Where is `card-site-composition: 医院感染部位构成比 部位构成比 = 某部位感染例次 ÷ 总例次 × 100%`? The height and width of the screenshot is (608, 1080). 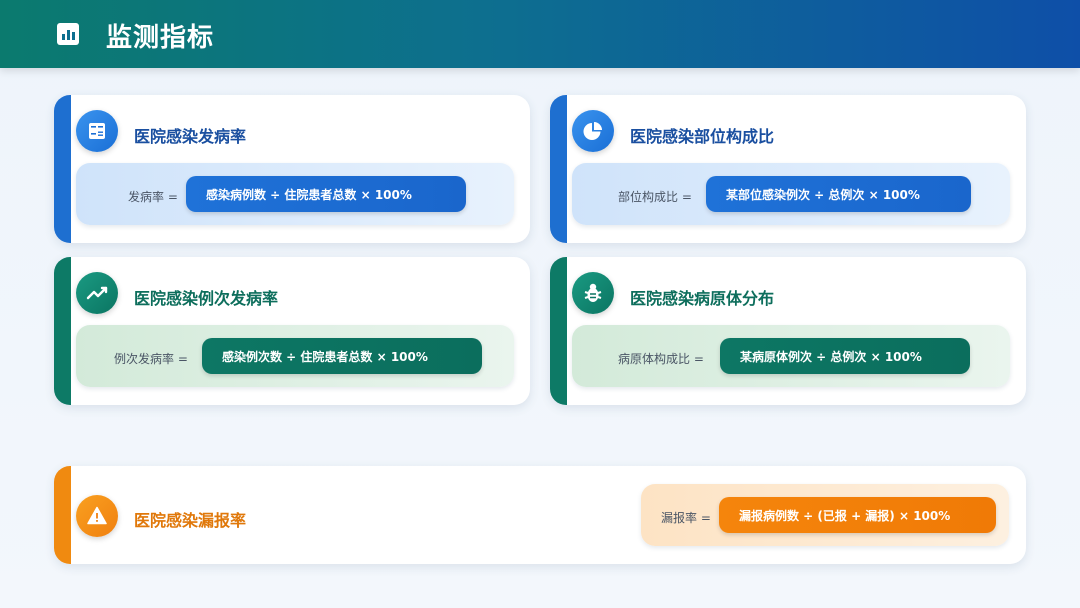 card-site-composition: 医院感染部位构成比 部位构成比 = 某部位感染例次 ÷ 总例次 × 100% is located at coordinates (788, 169).